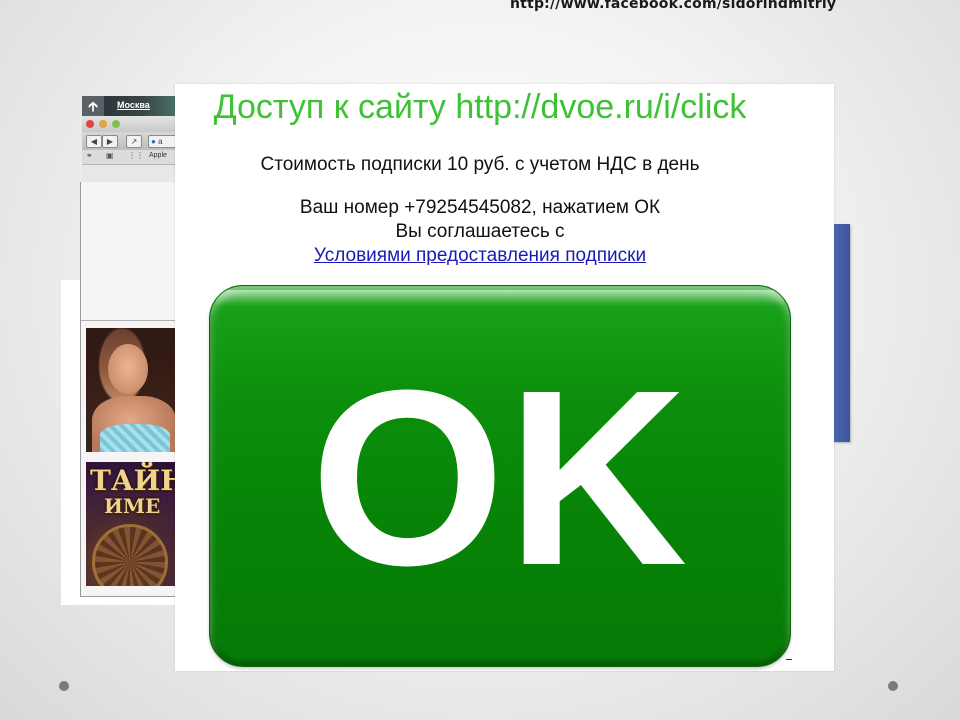  Describe the element at coordinates (110, 141) in the screenshot. I see `forward-arrow-icon: ▶` at that location.